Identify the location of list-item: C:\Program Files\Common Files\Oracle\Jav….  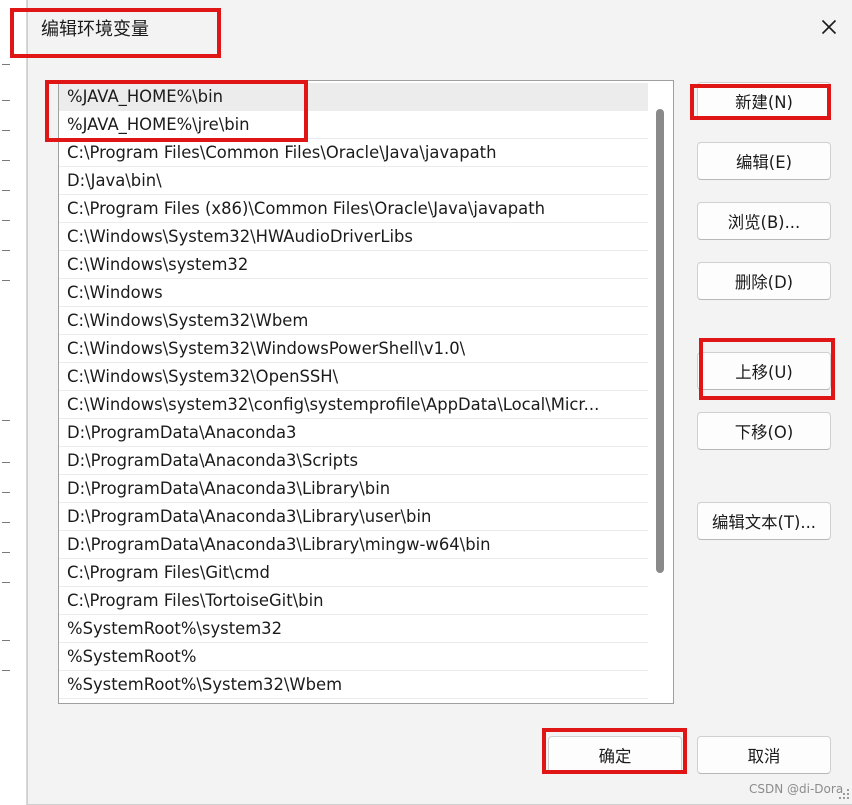
(353, 153).